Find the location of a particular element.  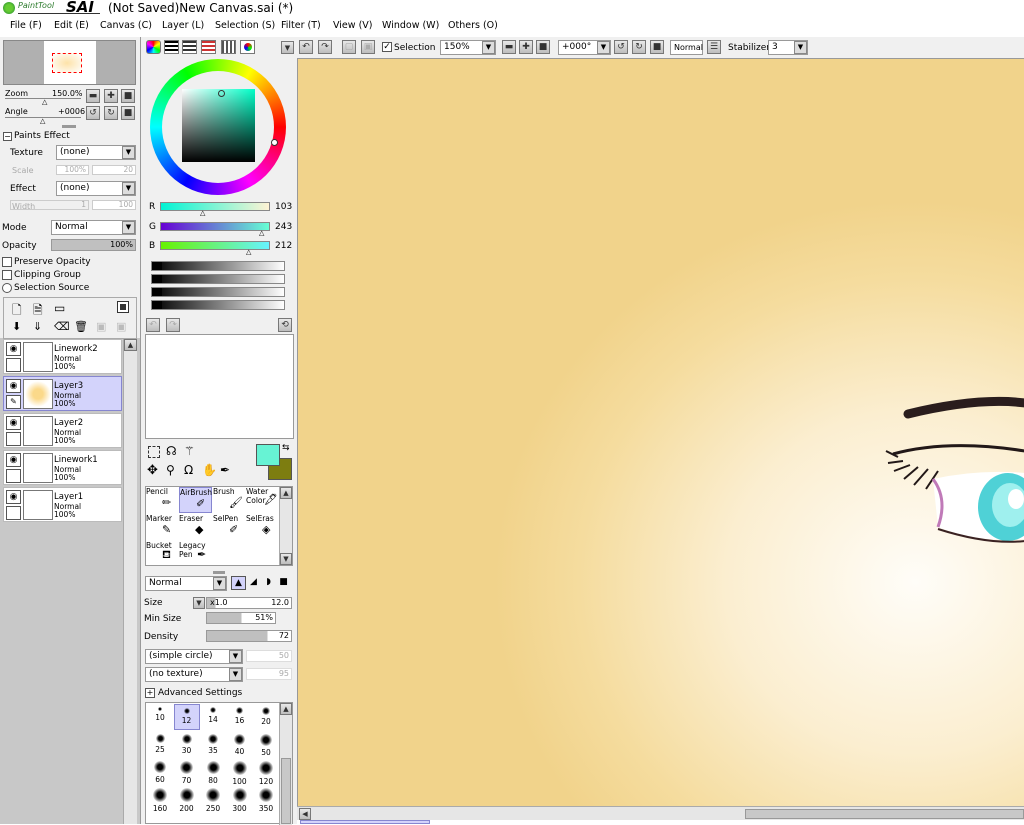

new-layer-icon: 🗋 is located at coordinates (17, 311).